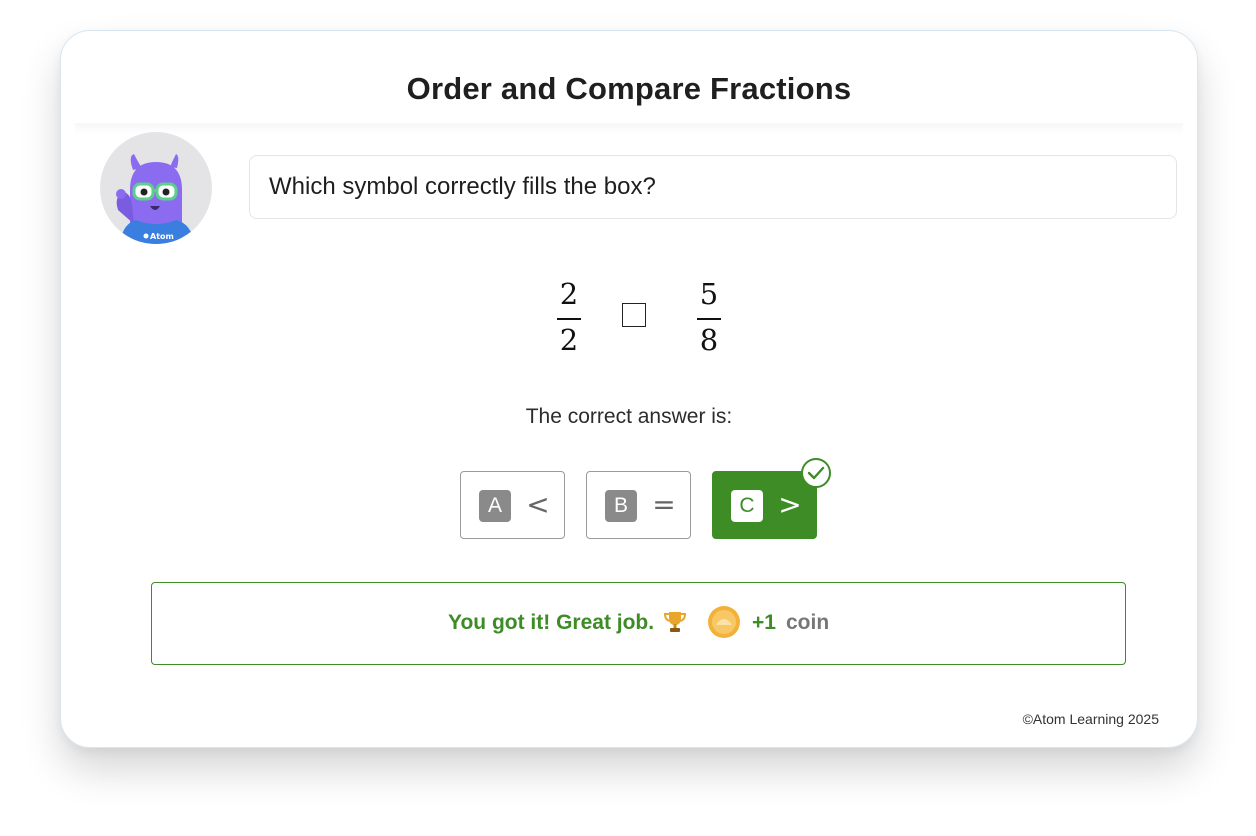 The width and height of the screenshot is (1256, 836). Describe the element at coordinates (629, 129) in the screenshot. I see `title-divider` at that location.